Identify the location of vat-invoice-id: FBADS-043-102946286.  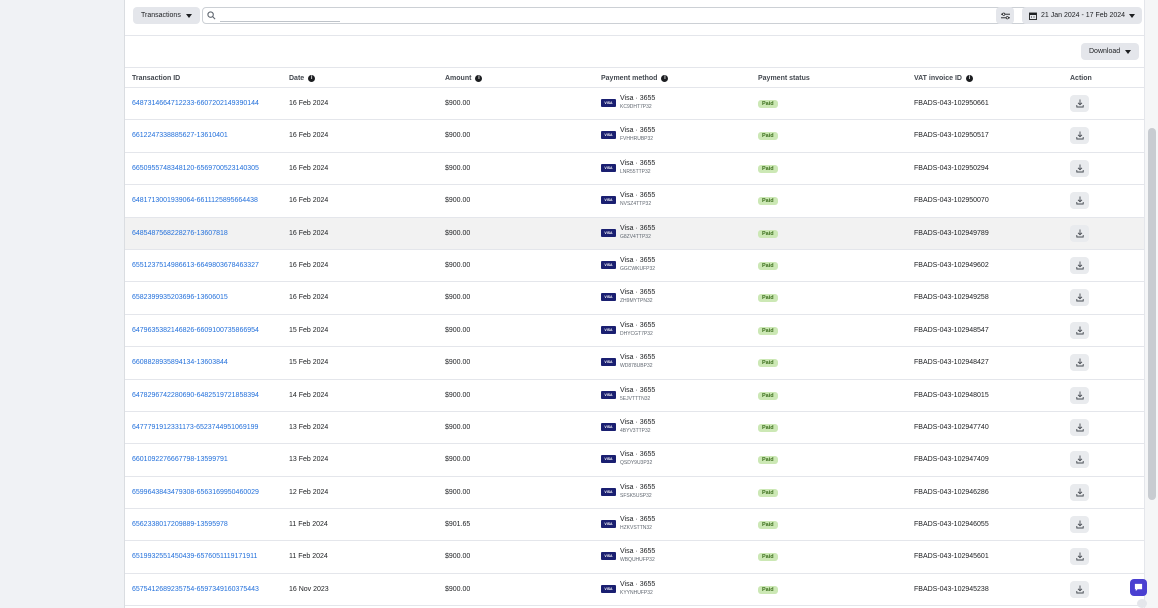
(951, 492).